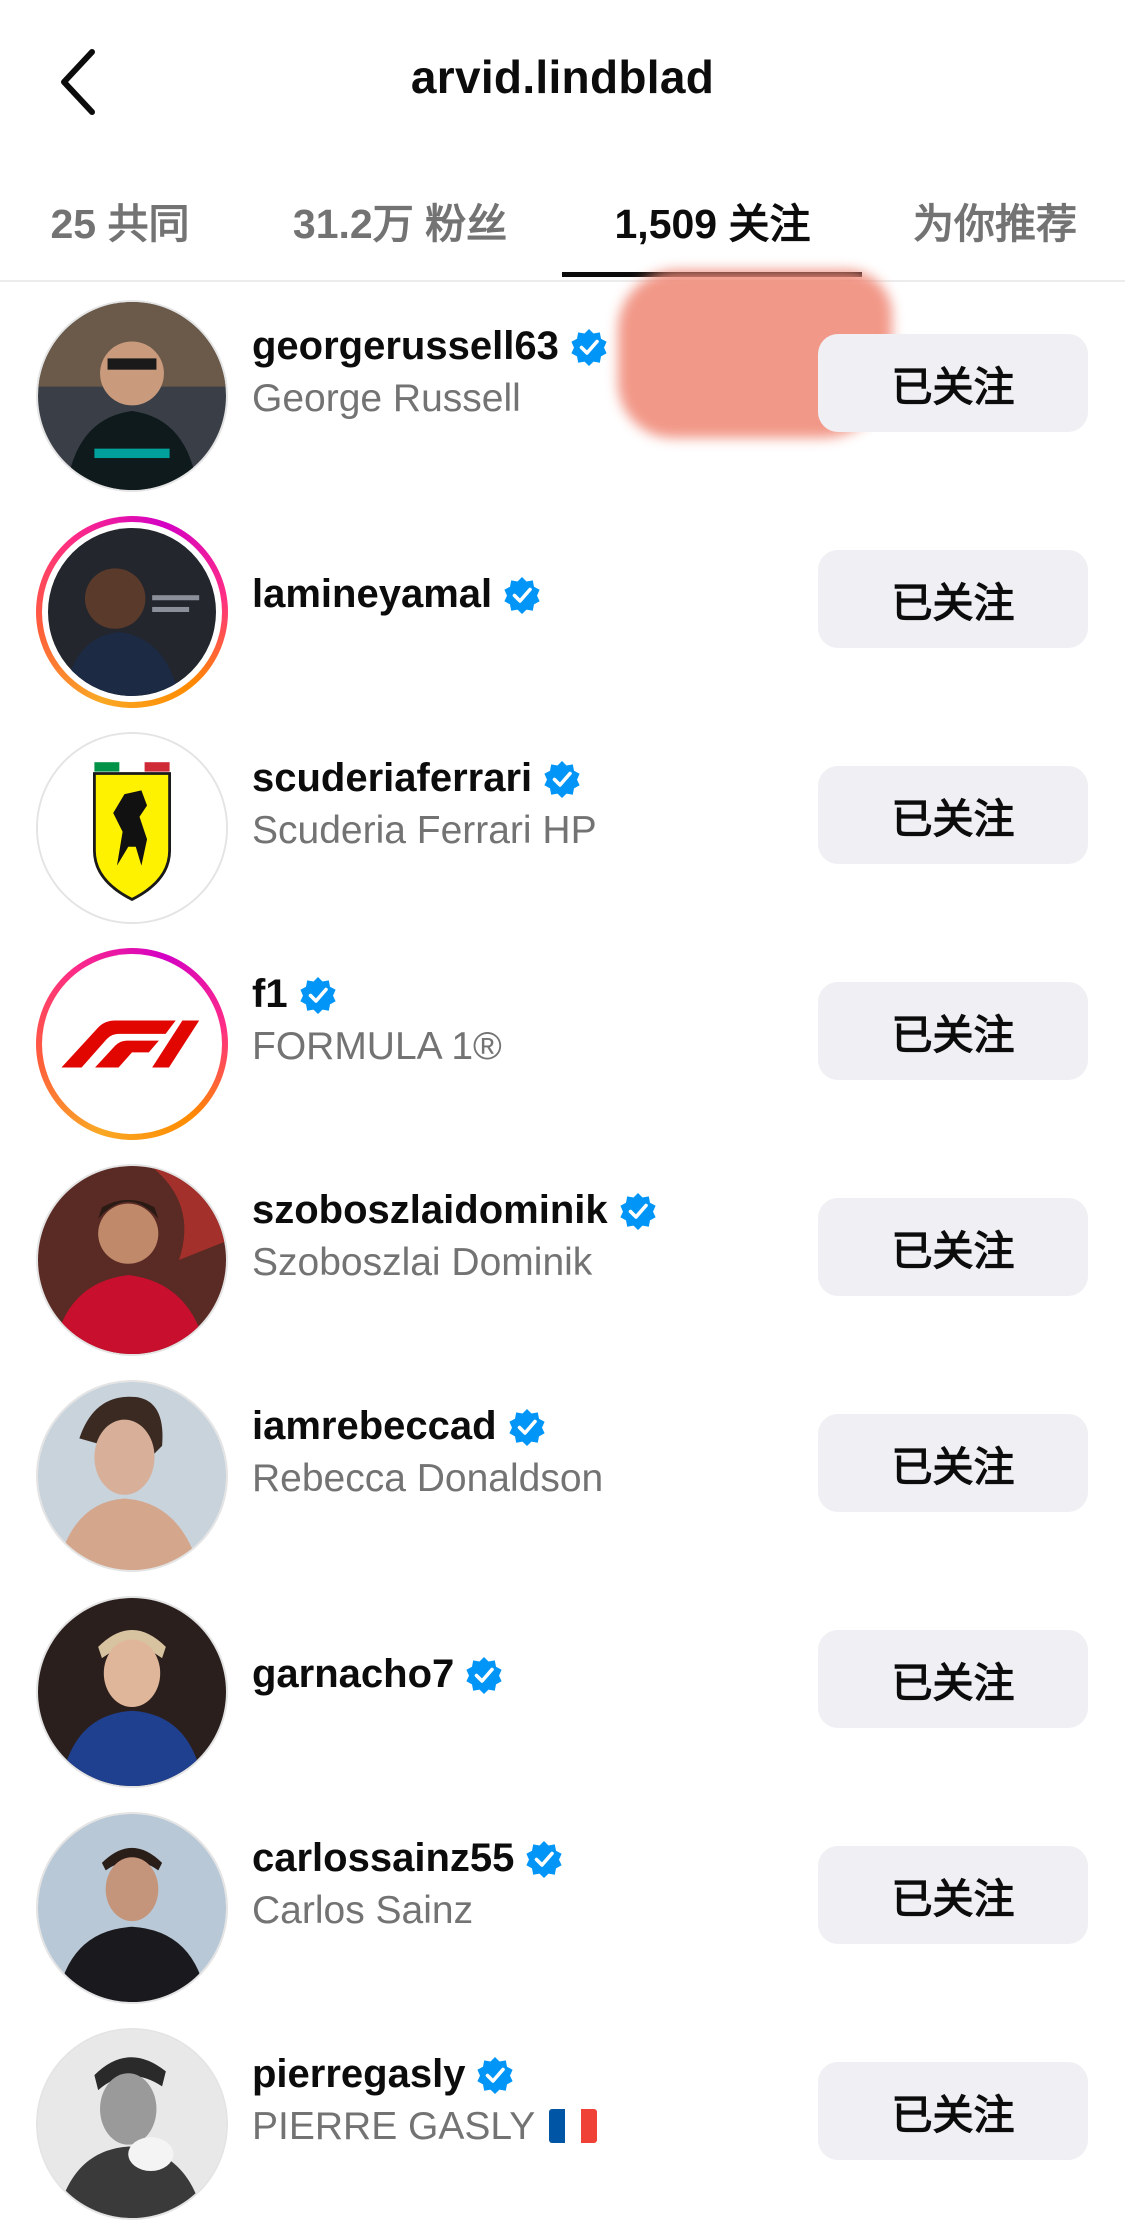 This screenshot has height=2226, width=1125. I want to click on flag-france-icon, so click(573, 2126).